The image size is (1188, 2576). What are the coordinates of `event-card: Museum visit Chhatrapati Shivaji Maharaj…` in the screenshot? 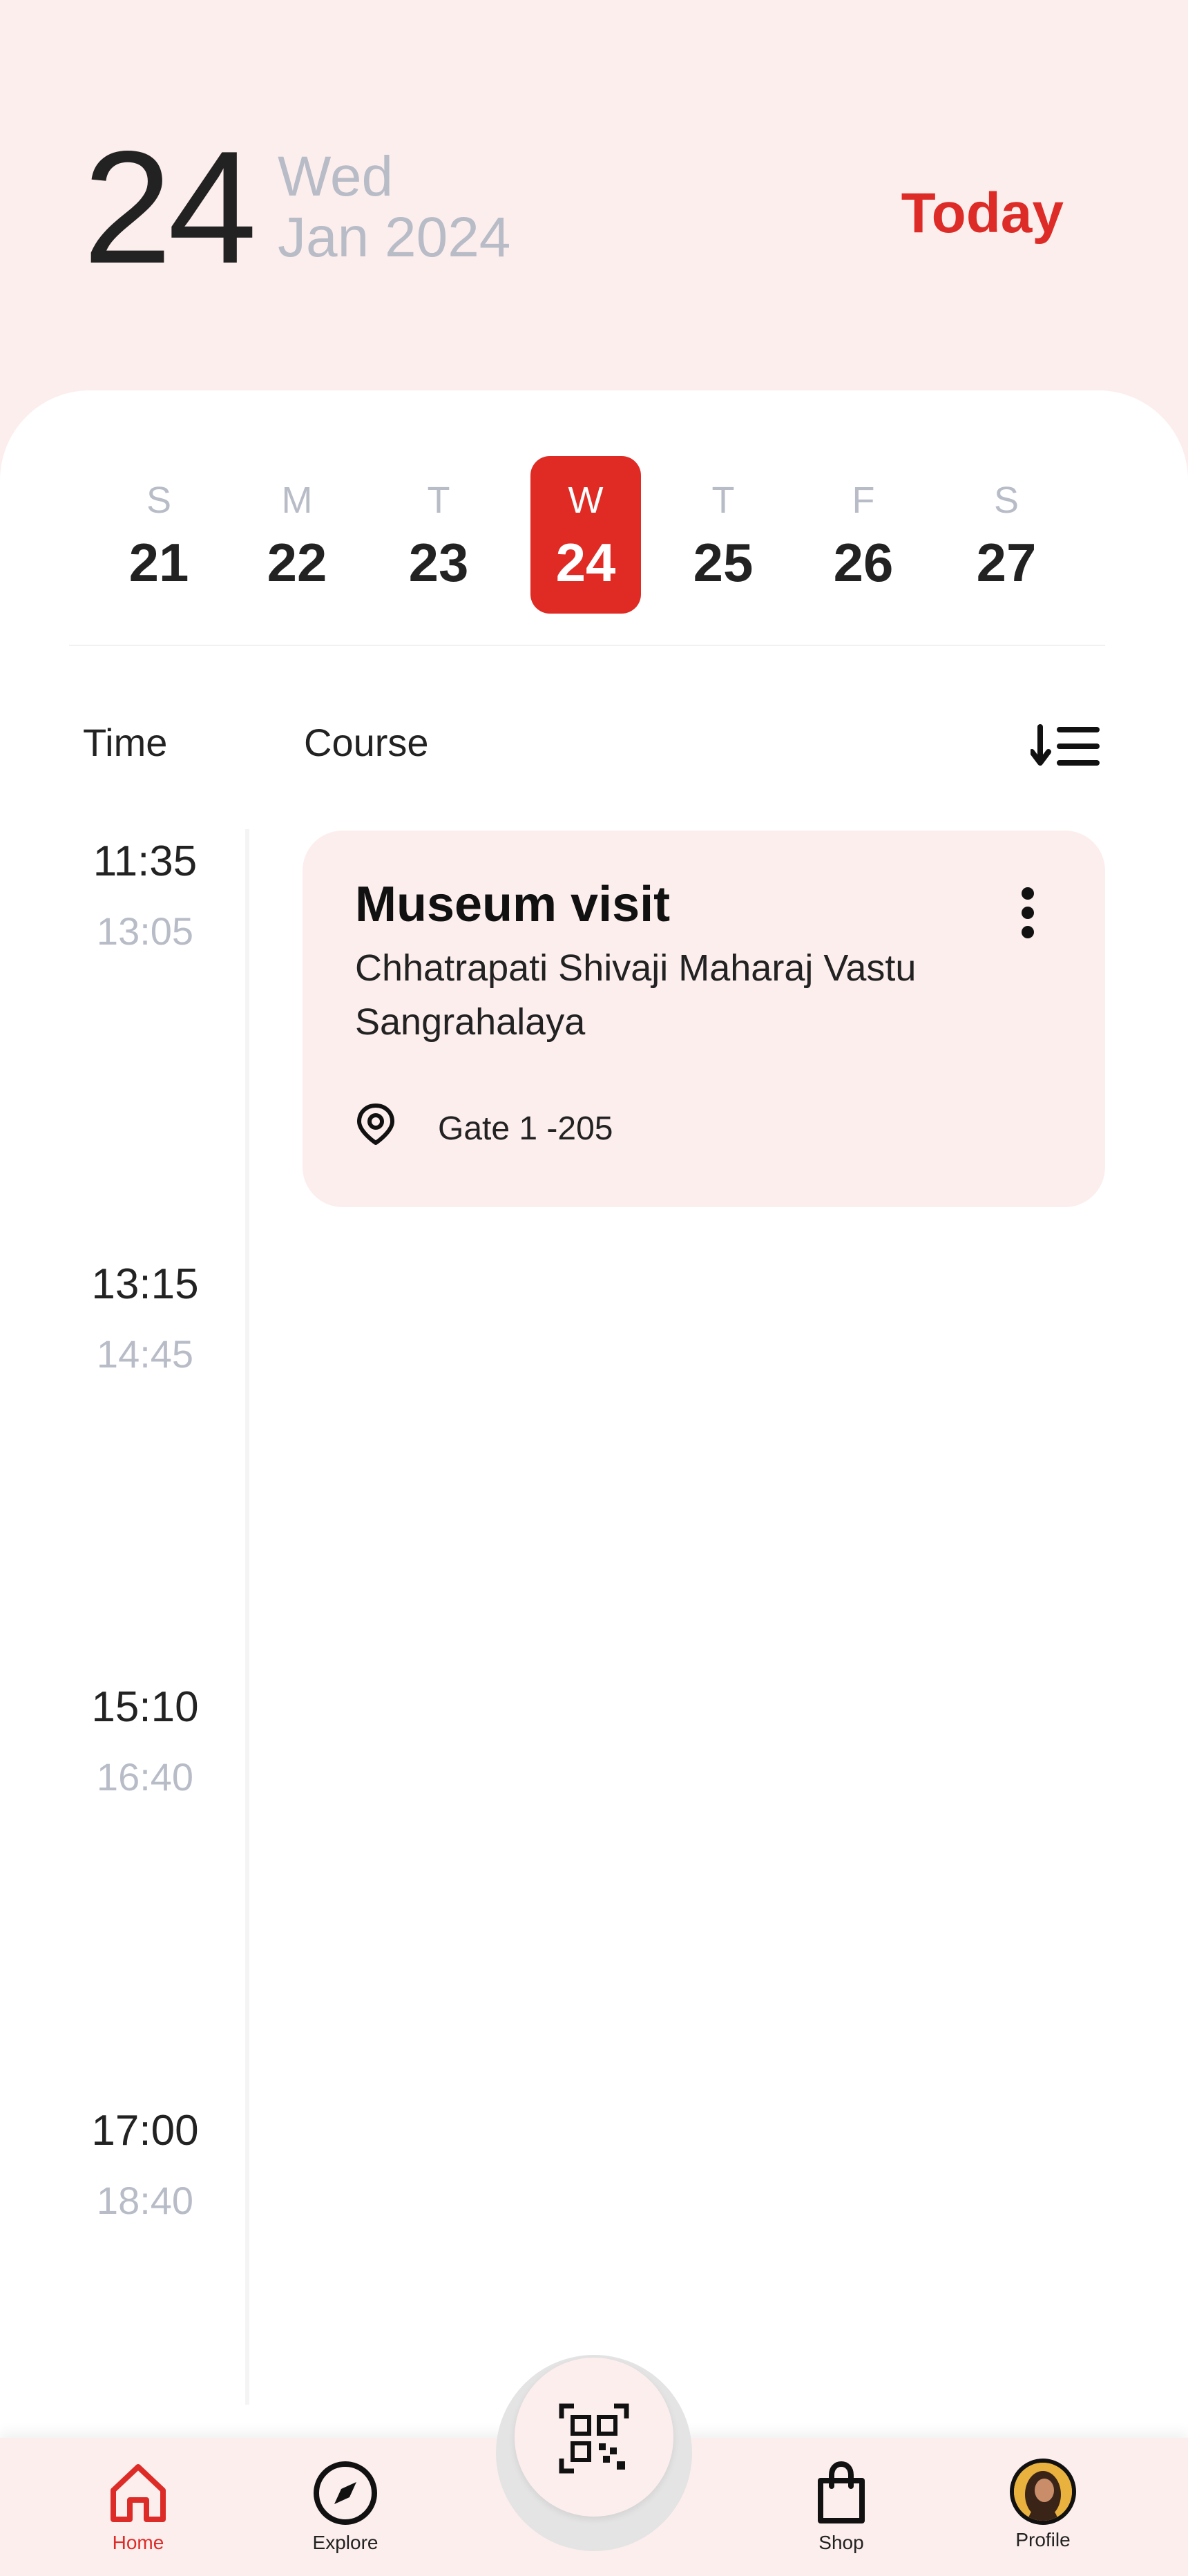 It's located at (704, 1019).